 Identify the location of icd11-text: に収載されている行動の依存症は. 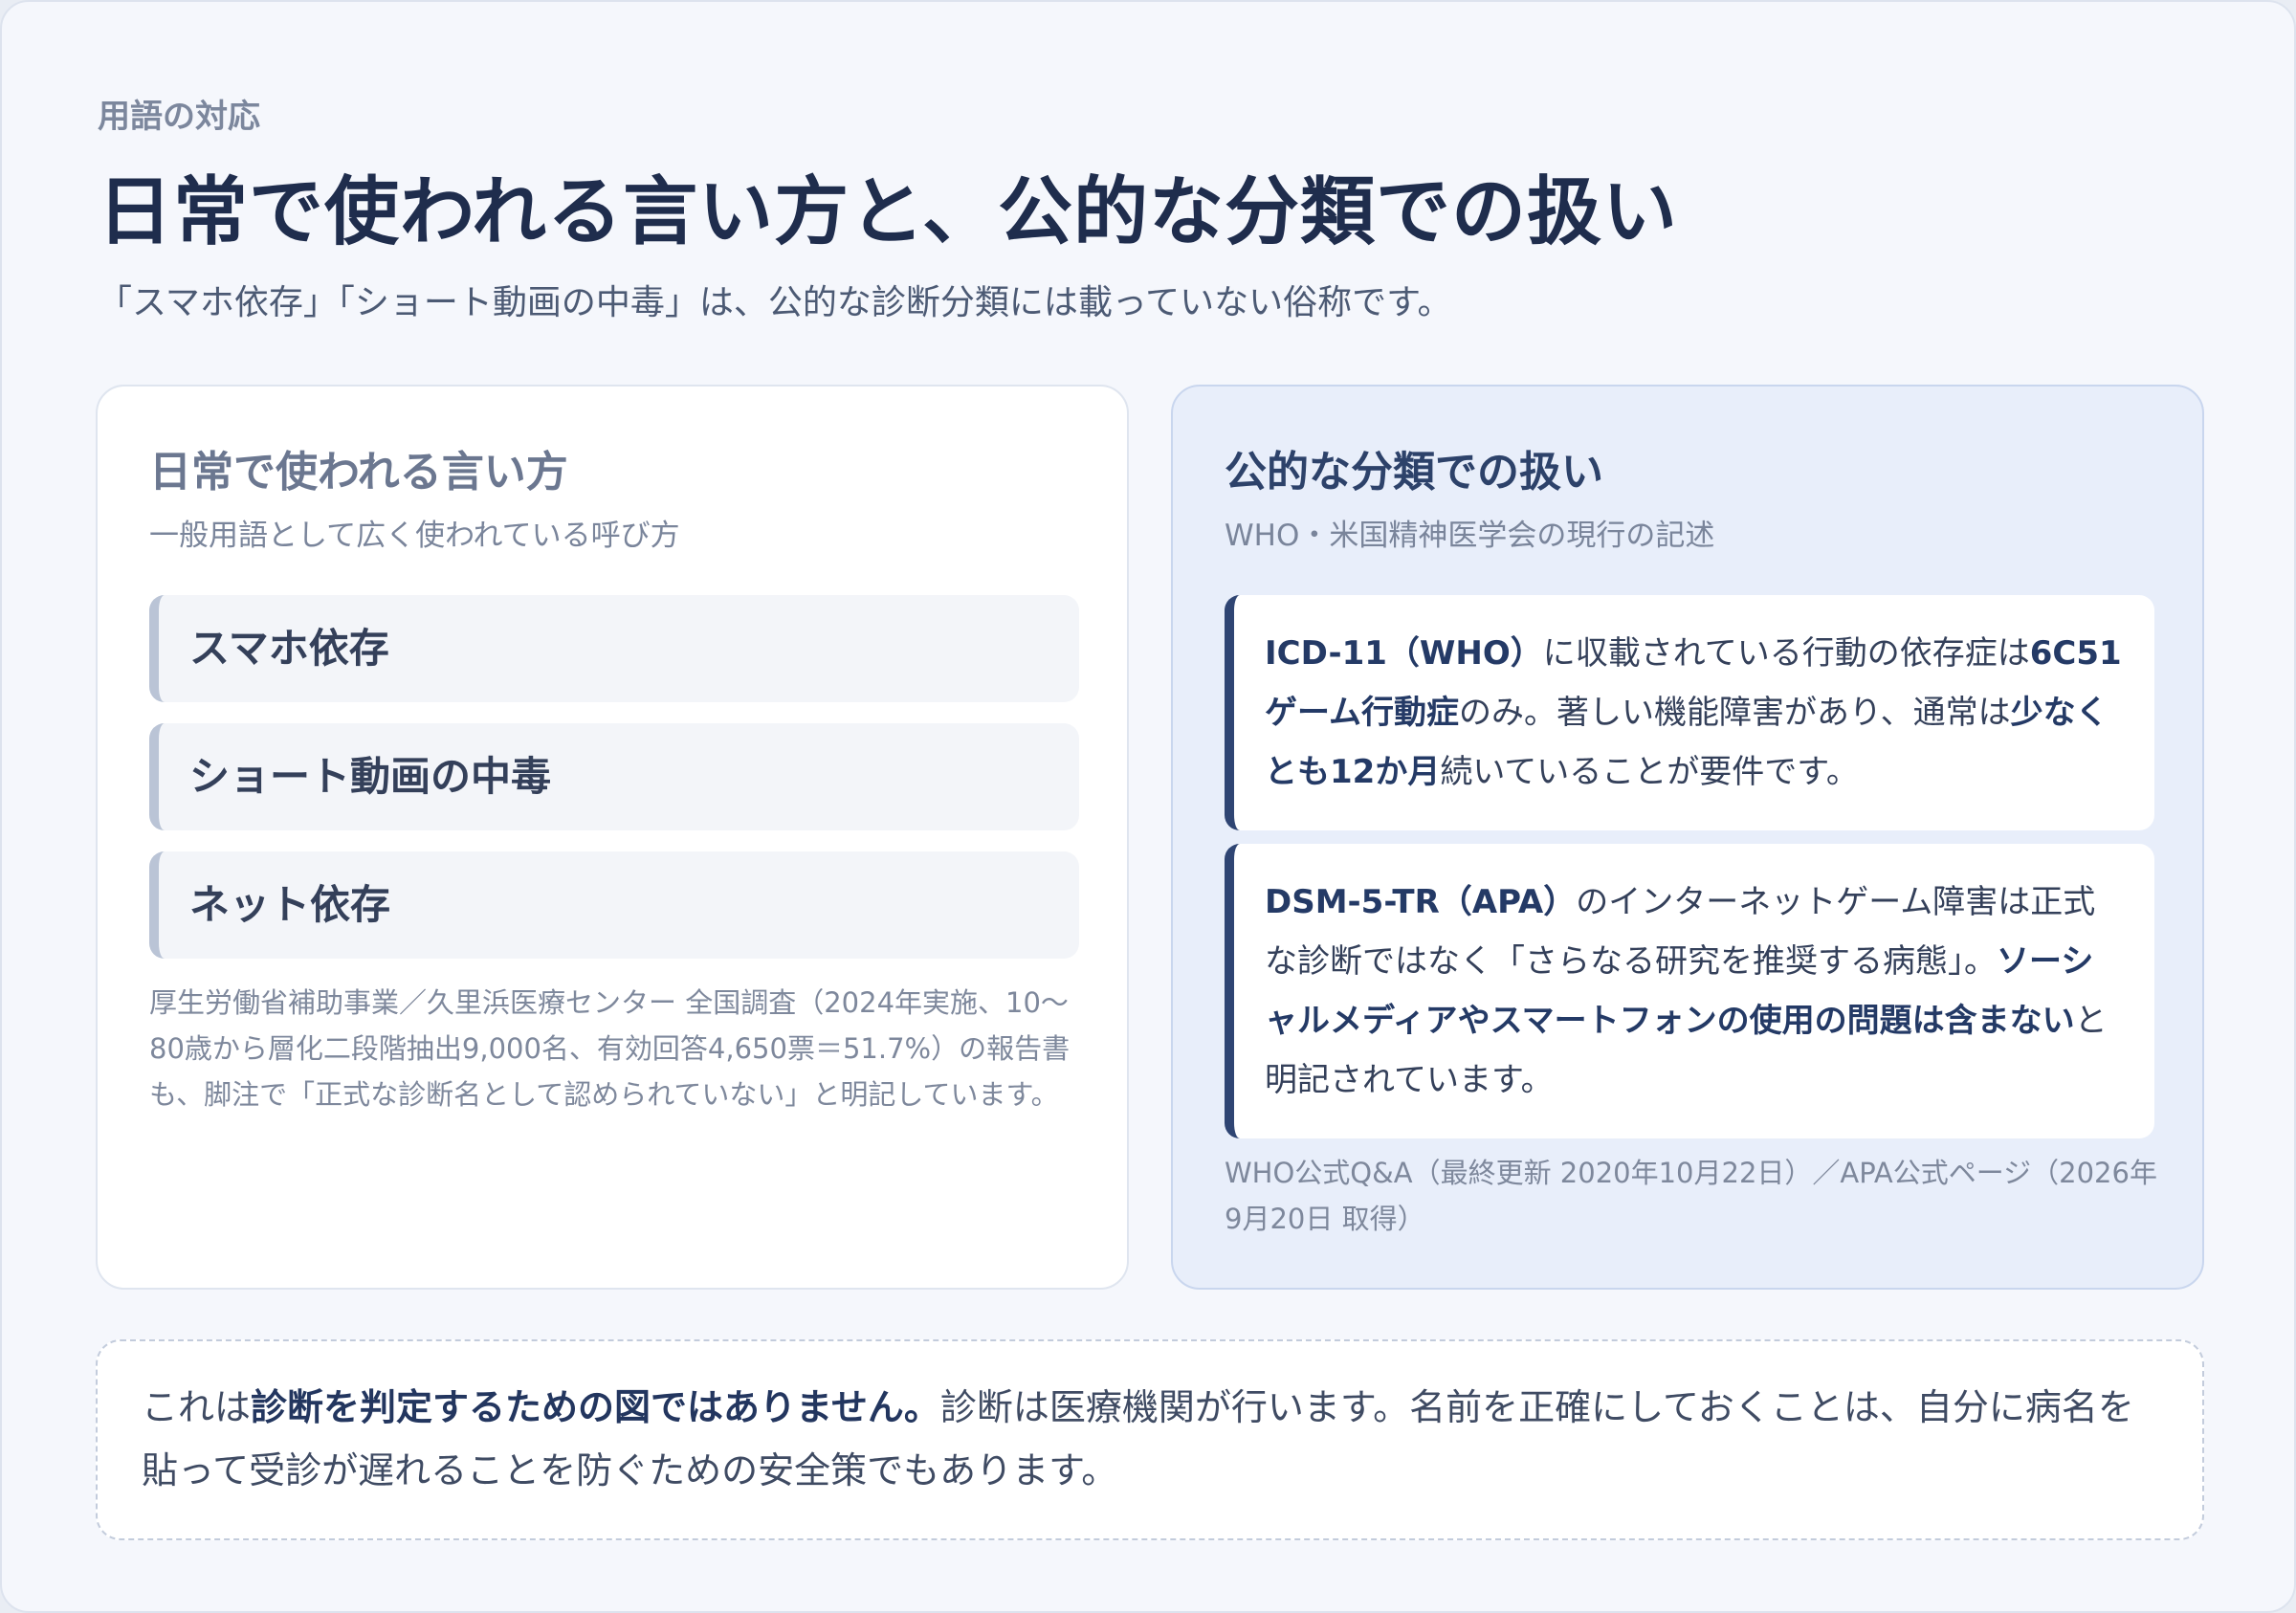
(1786, 653).